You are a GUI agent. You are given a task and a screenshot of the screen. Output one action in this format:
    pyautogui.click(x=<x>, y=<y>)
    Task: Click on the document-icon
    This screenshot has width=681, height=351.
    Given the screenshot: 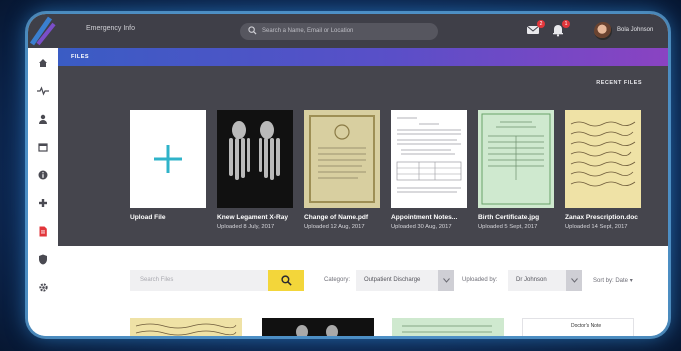 What is the action you would take?
    pyautogui.click(x=43, y=231)
    